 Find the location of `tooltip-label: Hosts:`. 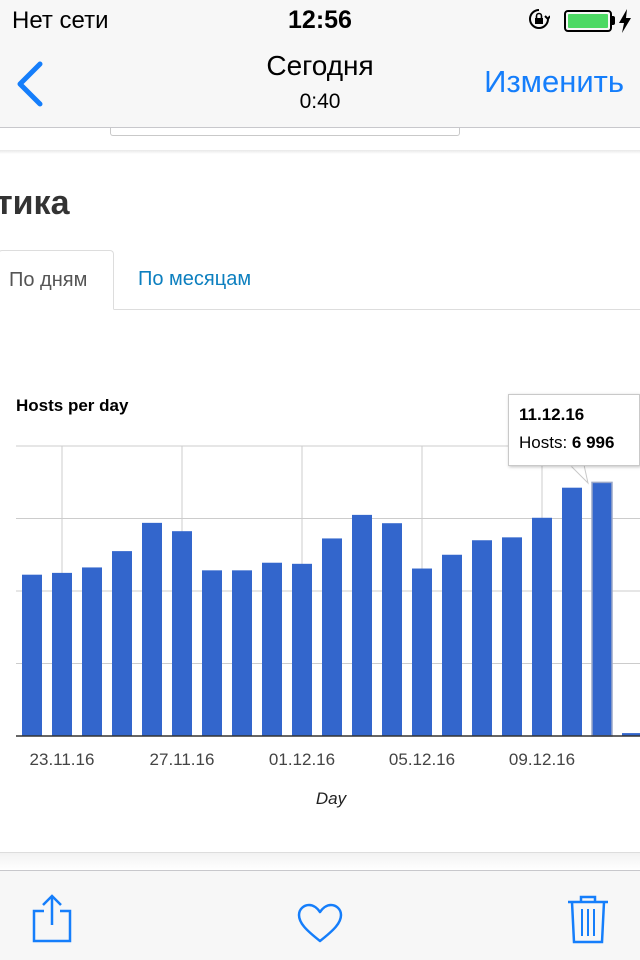

tooltip-label: Hosts: is located at coordinates (543, 442).